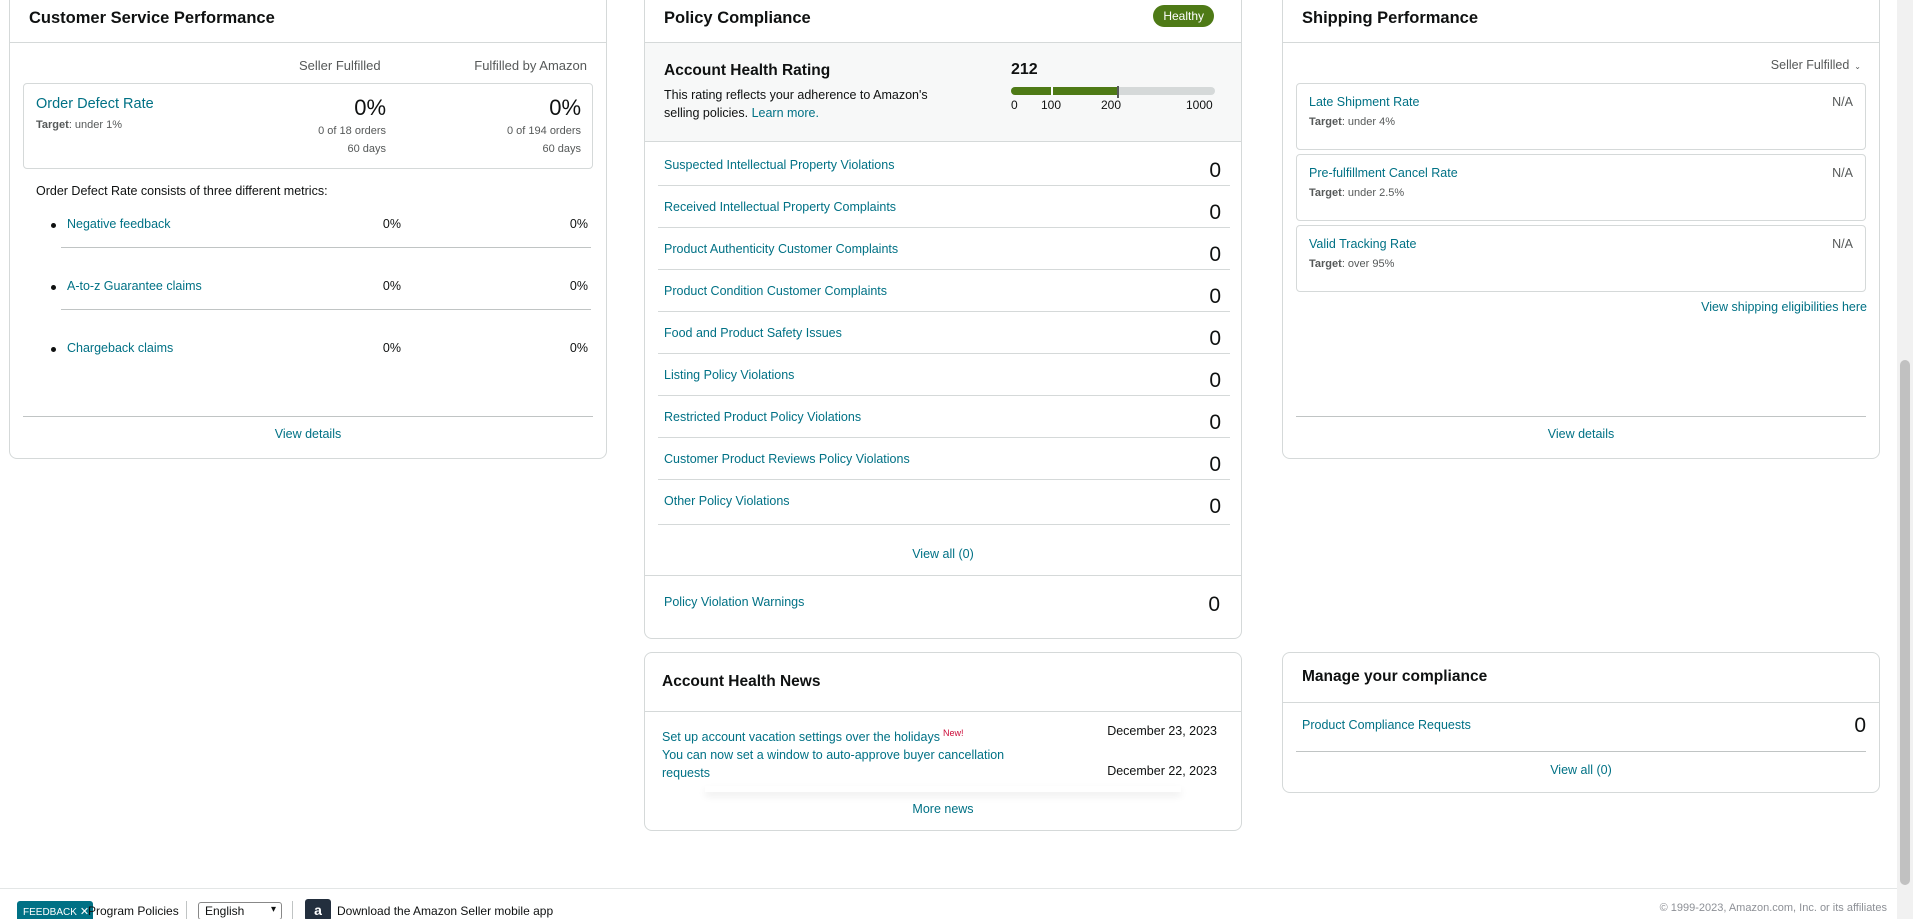 Image resolution: width=1913 pixels, height=919 pixels. I want to click on column-header-seller-fulfilled: Seller Fulfilled, so click(340, 65).